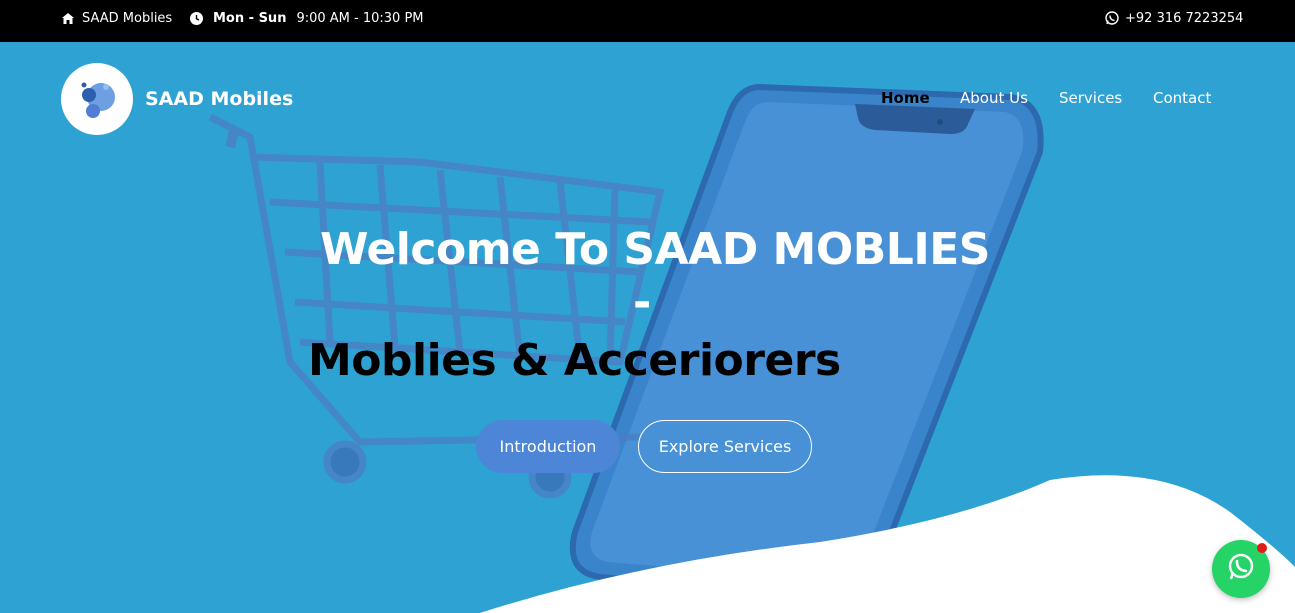  What do you see at coordinates (1262, 548) in the screenshot?
I see `notification-badge` at bounding box center [1262, 548].